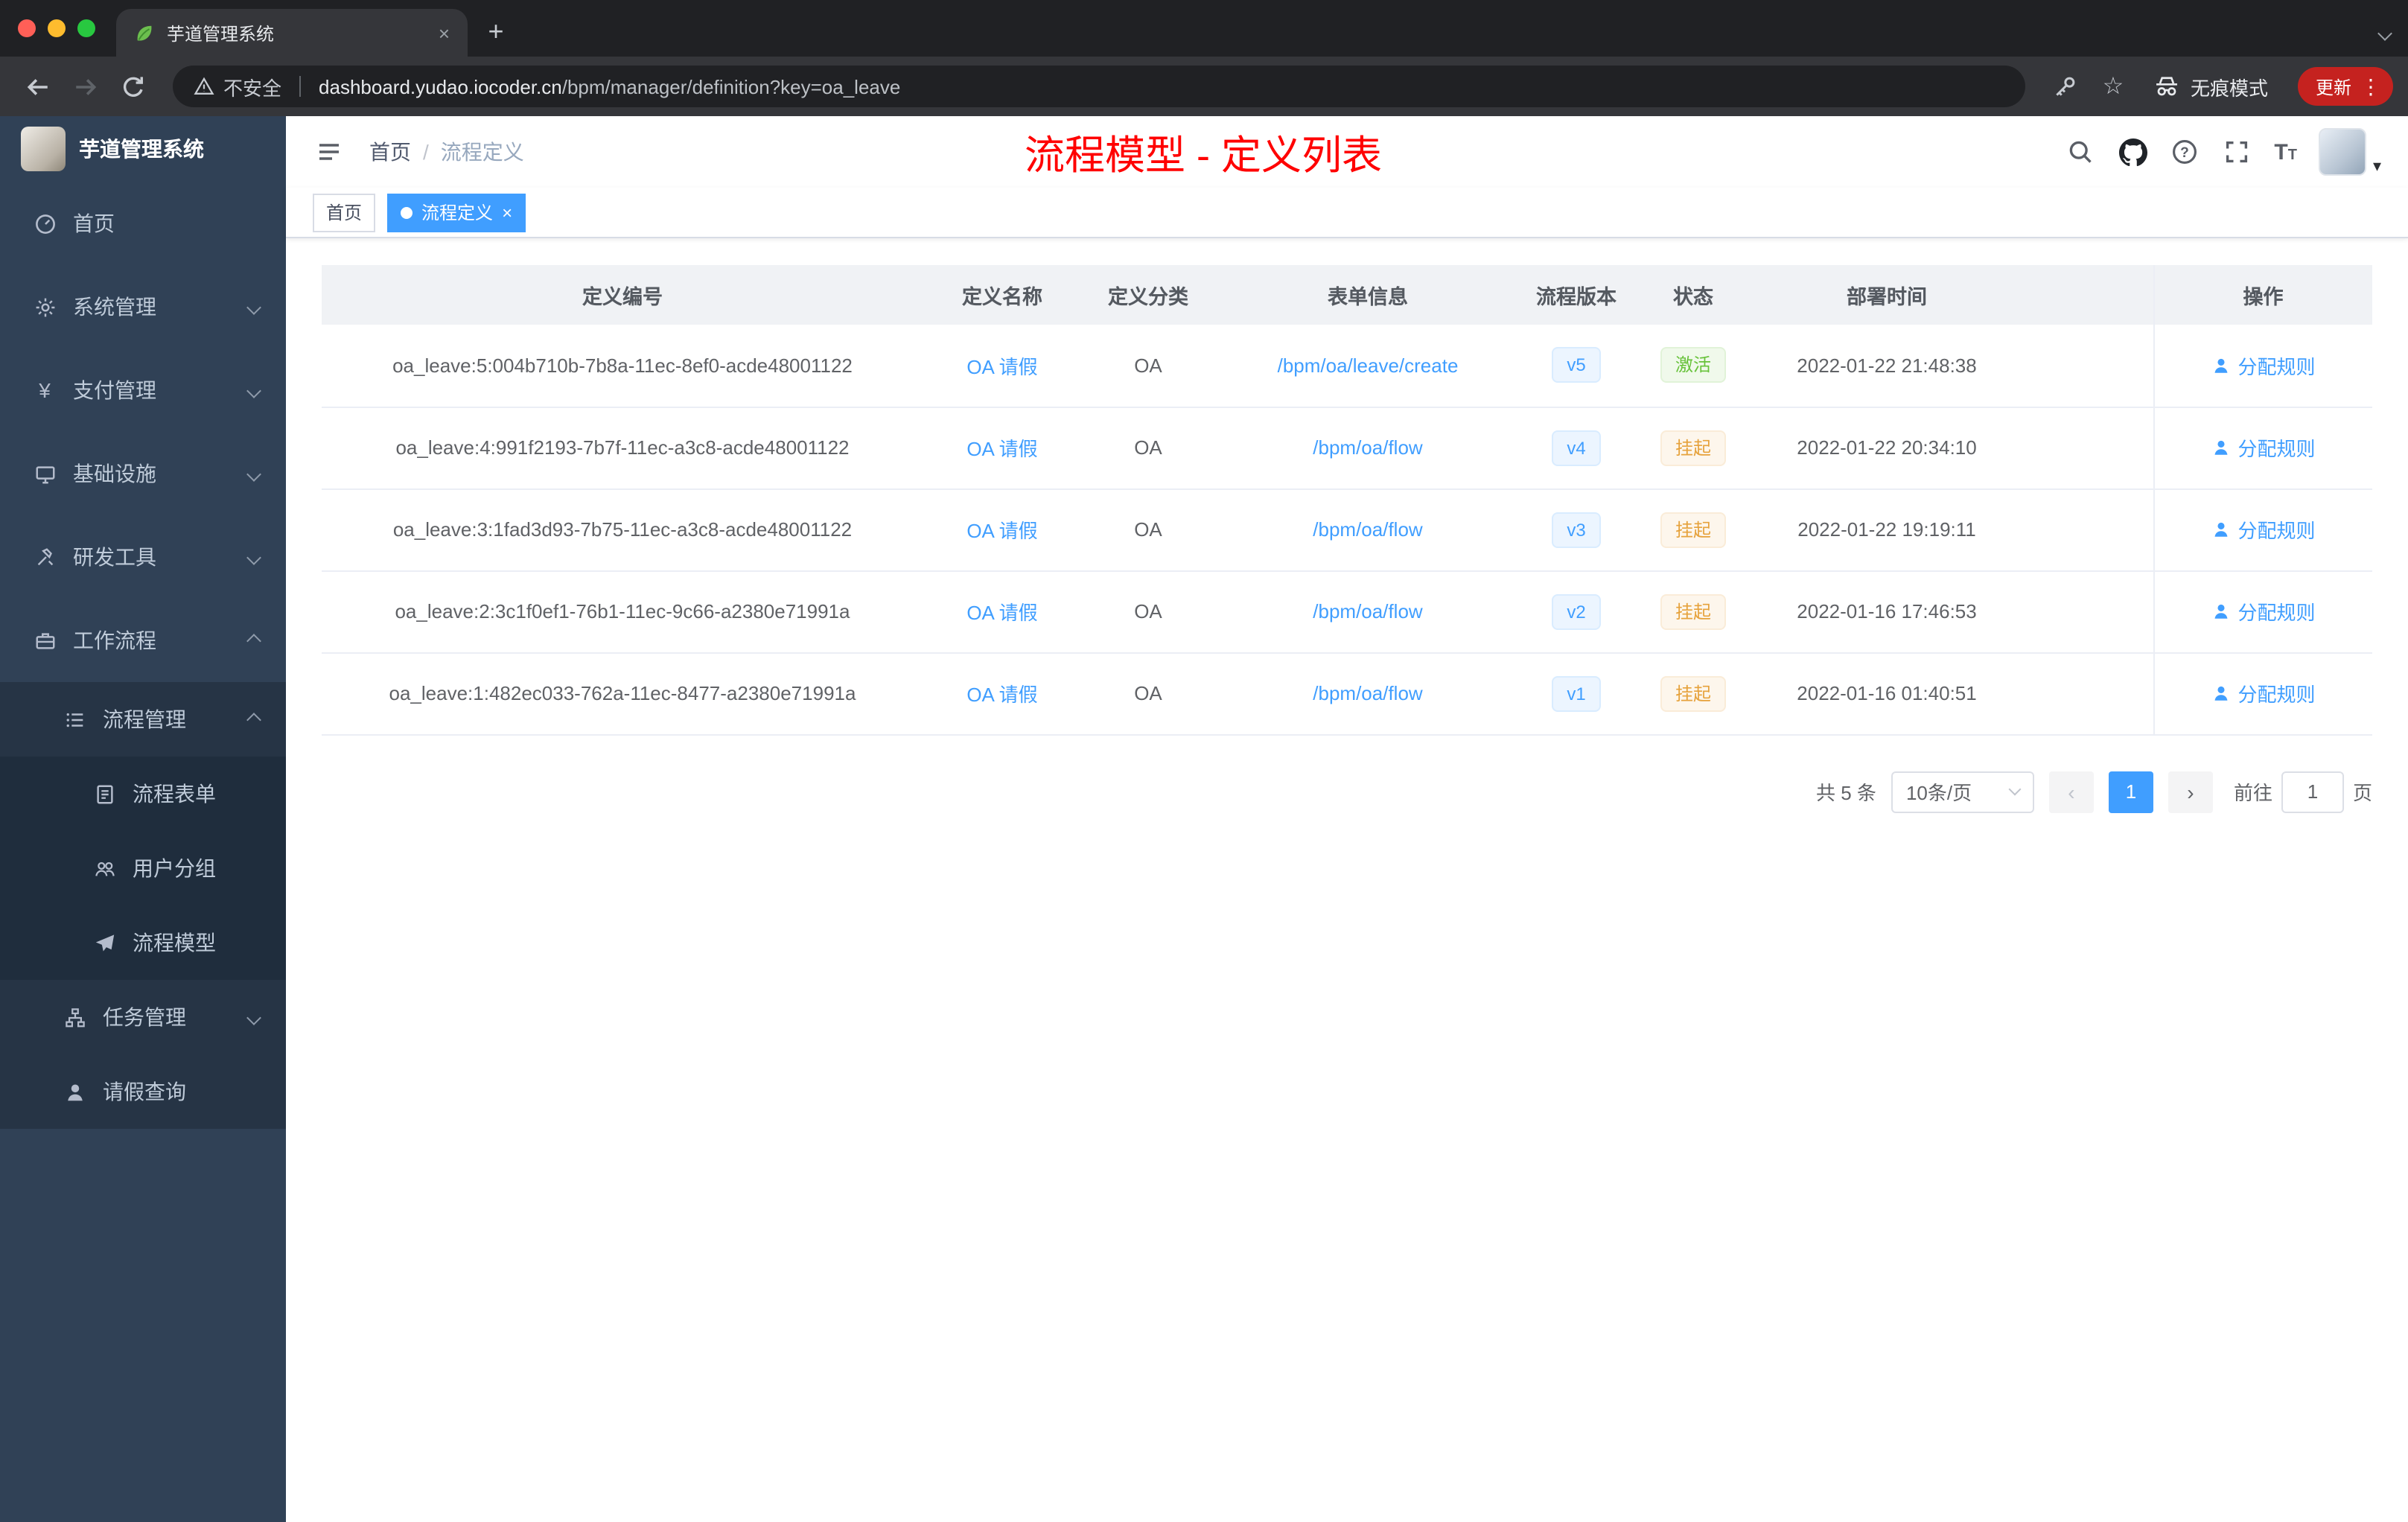  I want to click on tag-close-icon: ×, so click(507, 212).